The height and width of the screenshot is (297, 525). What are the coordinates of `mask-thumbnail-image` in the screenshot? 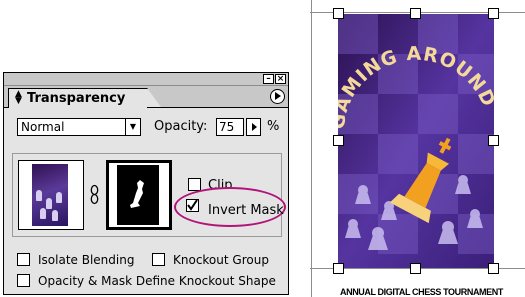 It's located at (138, 195).